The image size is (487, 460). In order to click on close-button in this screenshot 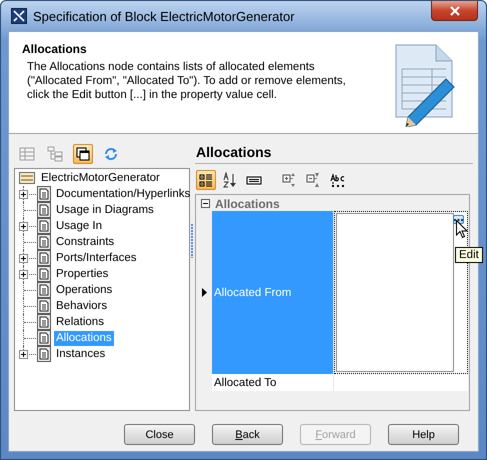, I will do `click(454, 11)`.